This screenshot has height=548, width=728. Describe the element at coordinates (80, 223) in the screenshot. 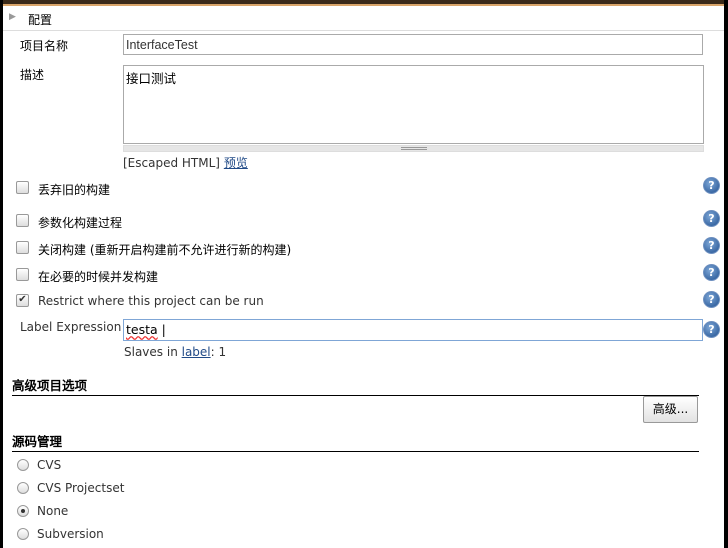

I see `option-label: 参数化构建过程` at that location.